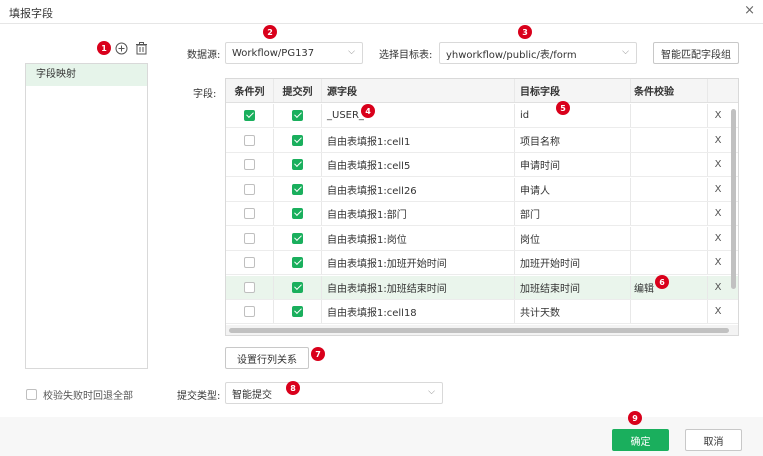 This screenshot has width=763, height=456. Describe the element at coordinates (368, 111) in the screenshot. I see `marker-4: 4` at that location.